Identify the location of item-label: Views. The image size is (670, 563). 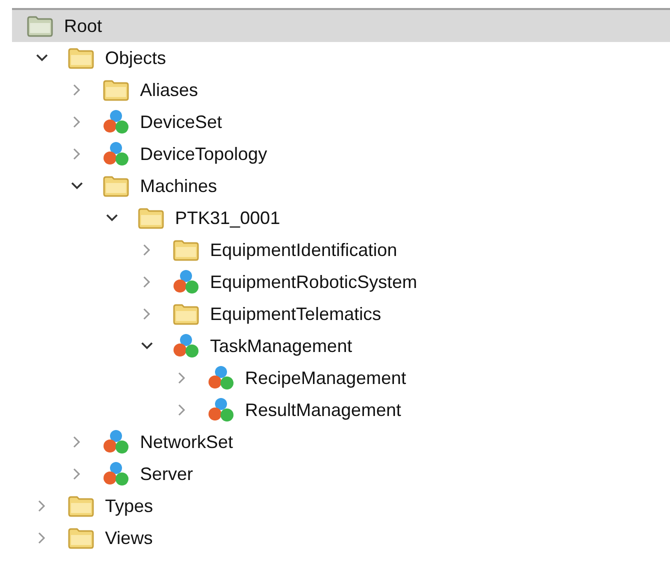
(129, 538).